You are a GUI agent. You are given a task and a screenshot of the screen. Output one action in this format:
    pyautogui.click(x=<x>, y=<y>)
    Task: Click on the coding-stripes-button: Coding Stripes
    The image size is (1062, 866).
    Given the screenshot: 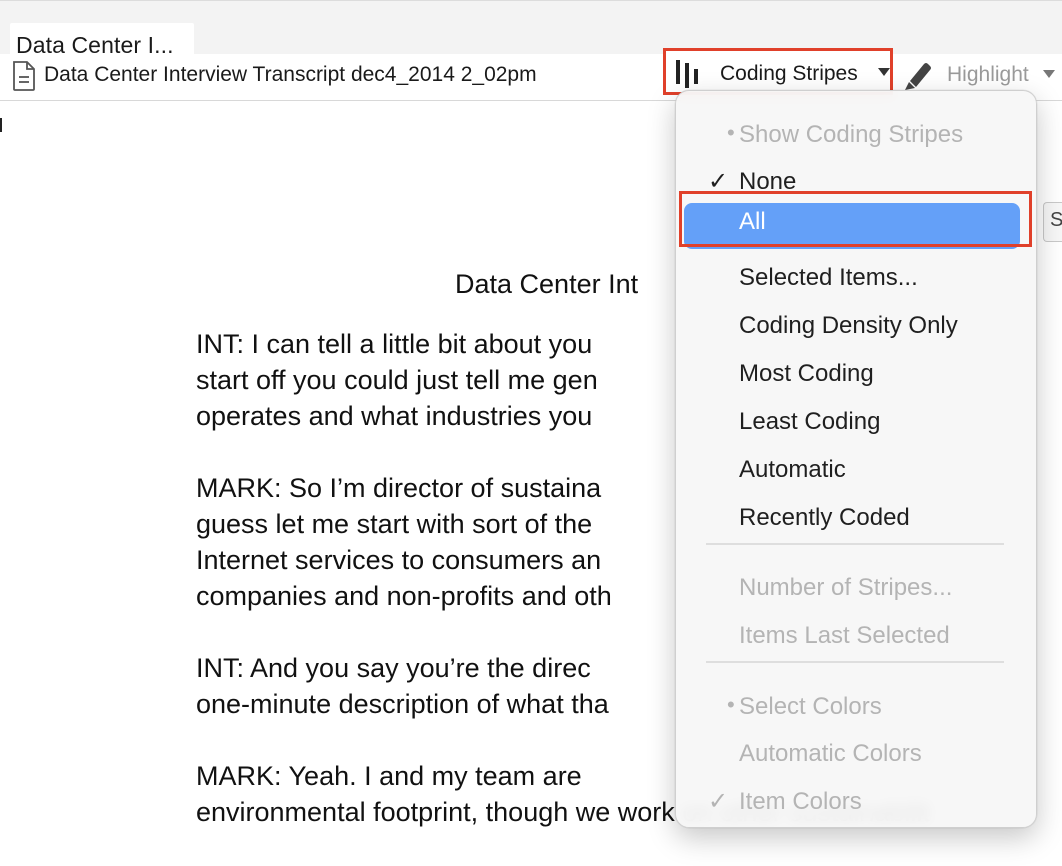 What is the action you would take?
    pyautogui.click(x=778, y=71)
    